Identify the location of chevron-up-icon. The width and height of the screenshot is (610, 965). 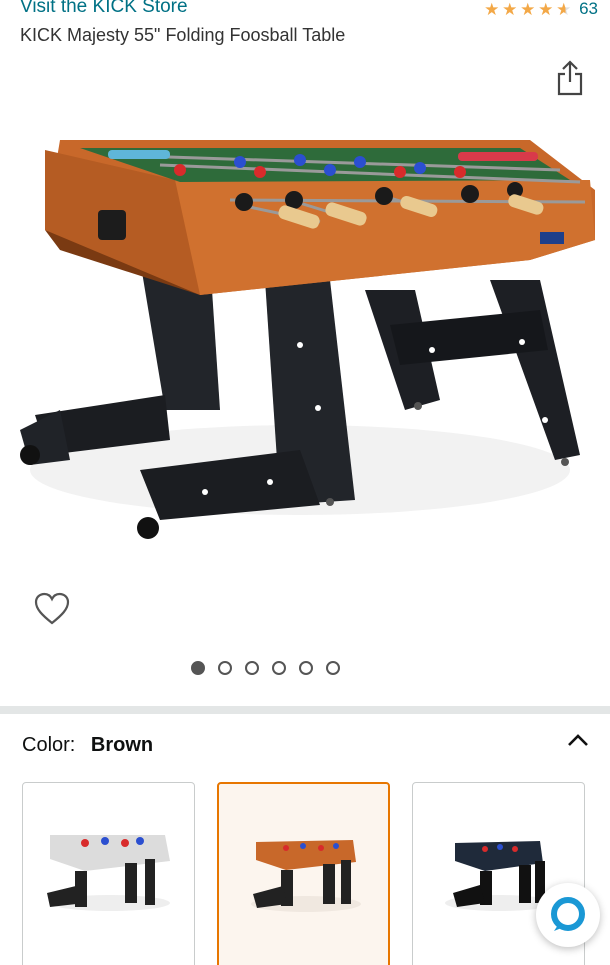
(578, 740).